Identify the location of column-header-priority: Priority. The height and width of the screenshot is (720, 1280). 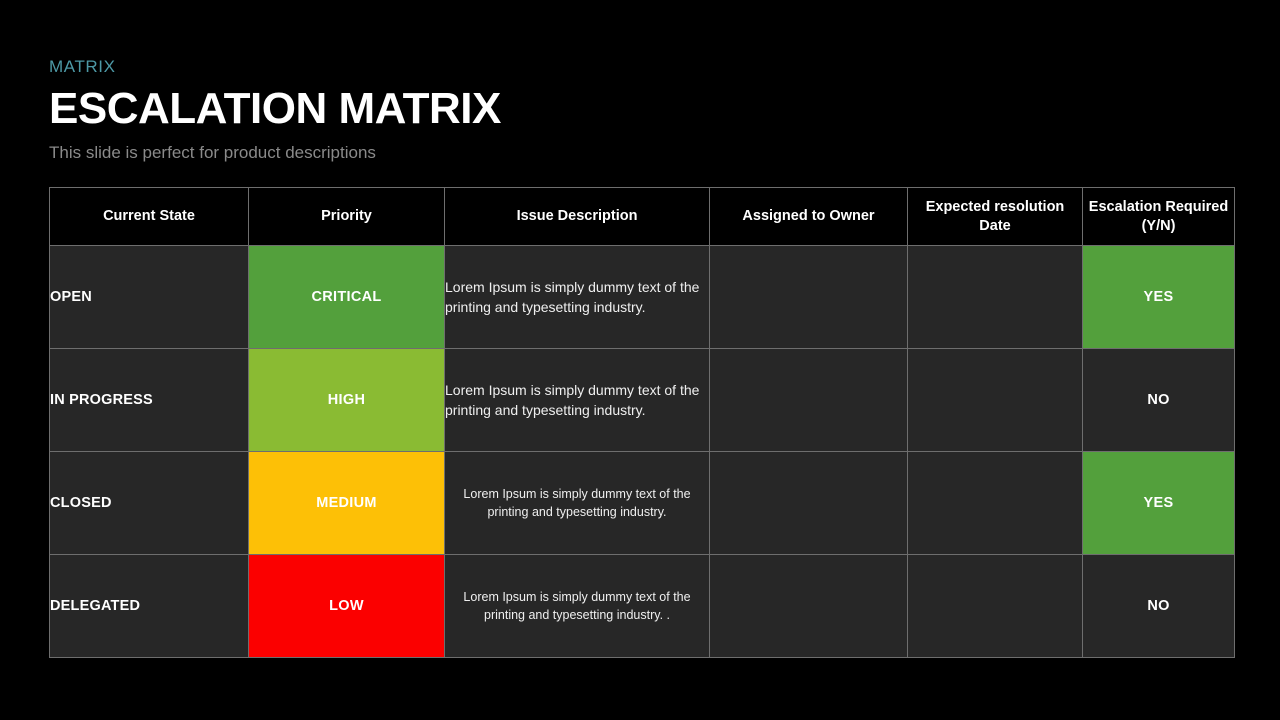
(346, 216).